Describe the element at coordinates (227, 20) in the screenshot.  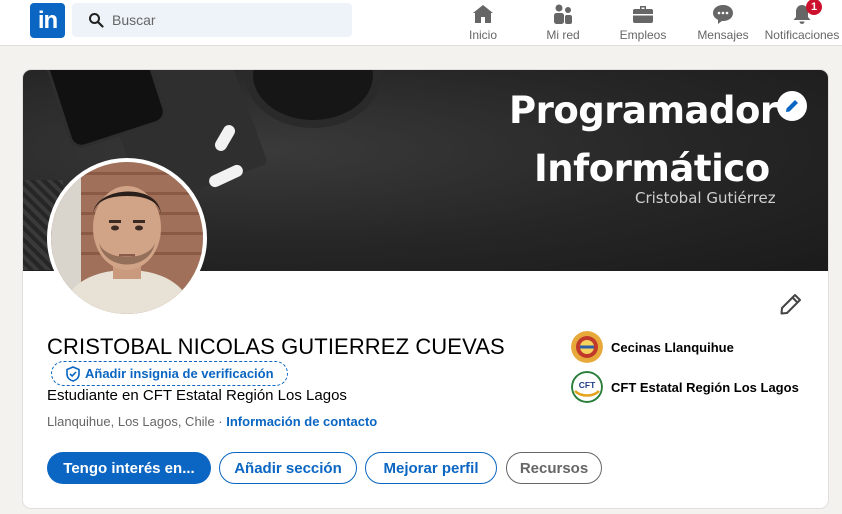
I see `search-input` at that location.